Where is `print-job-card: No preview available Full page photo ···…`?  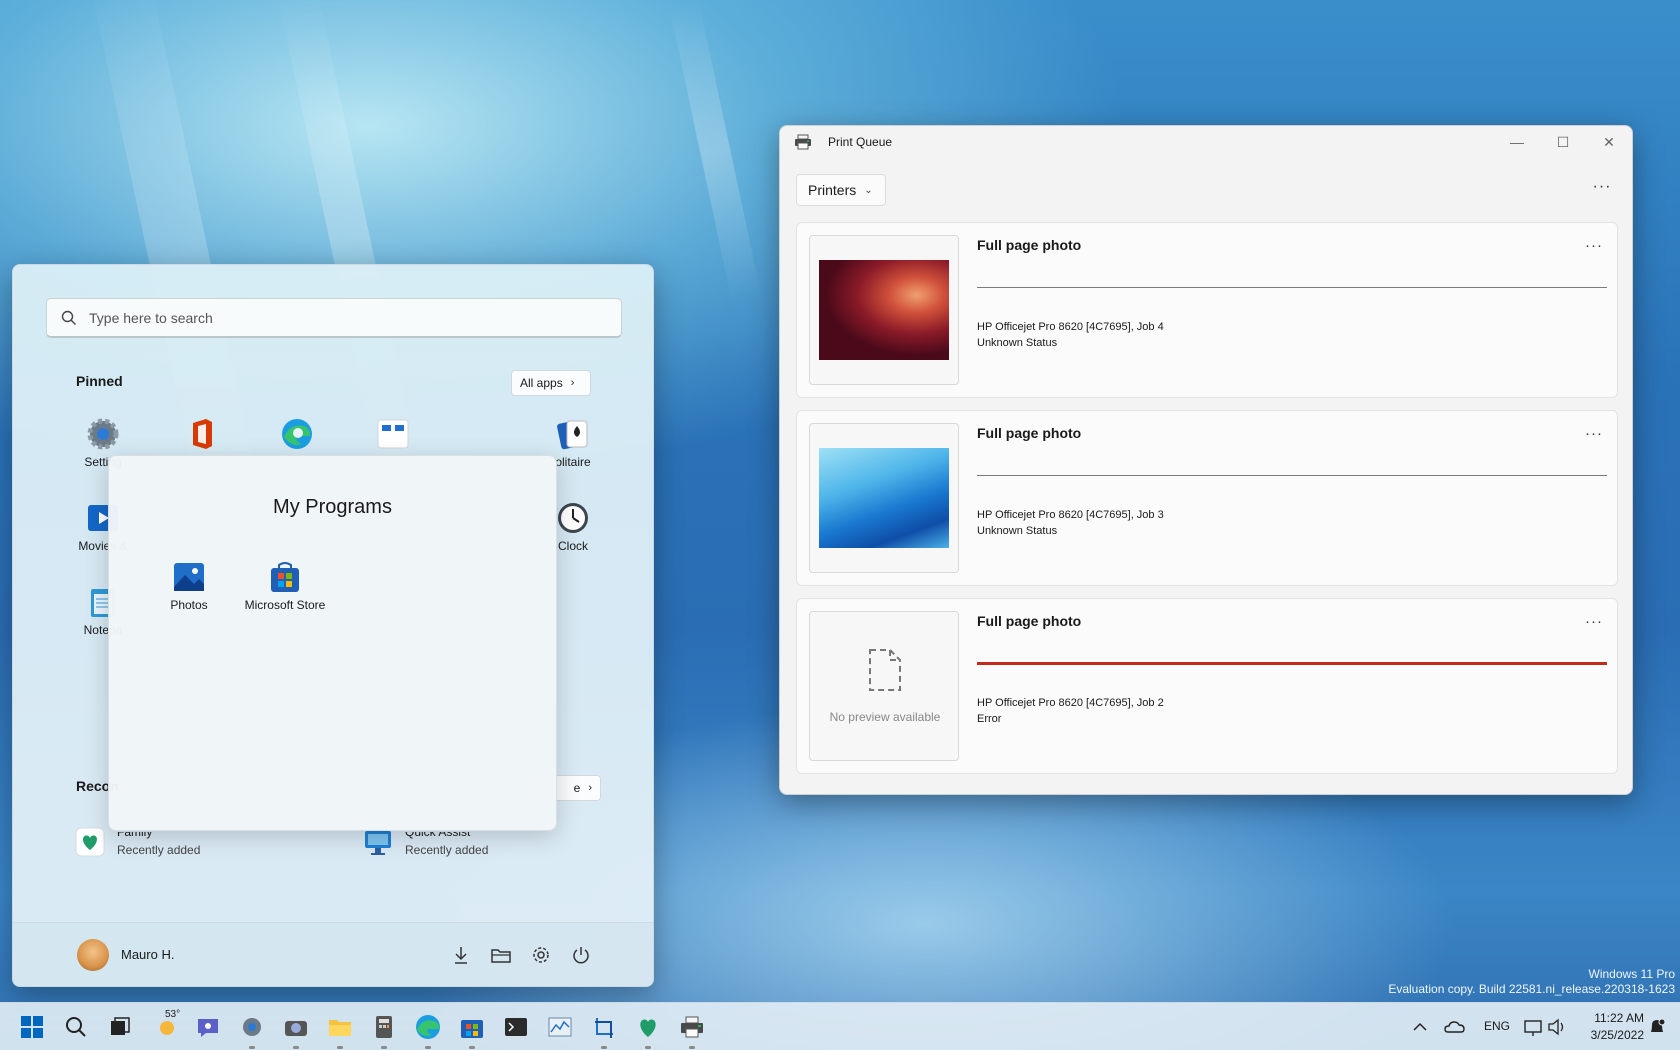 print-job-card: No preview available Full page photo ···… is located at coordinates (1207, 686).